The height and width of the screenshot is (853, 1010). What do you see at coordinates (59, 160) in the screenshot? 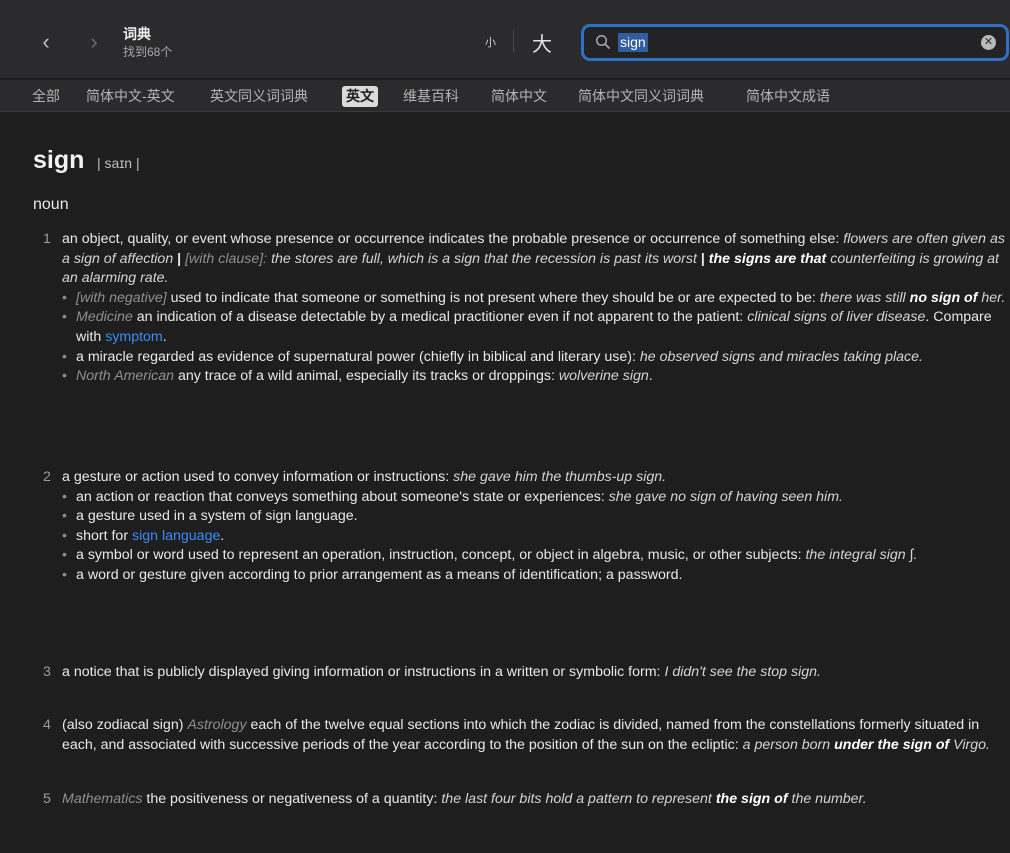
I see `headword: sign` at bounding box center [59, 160].